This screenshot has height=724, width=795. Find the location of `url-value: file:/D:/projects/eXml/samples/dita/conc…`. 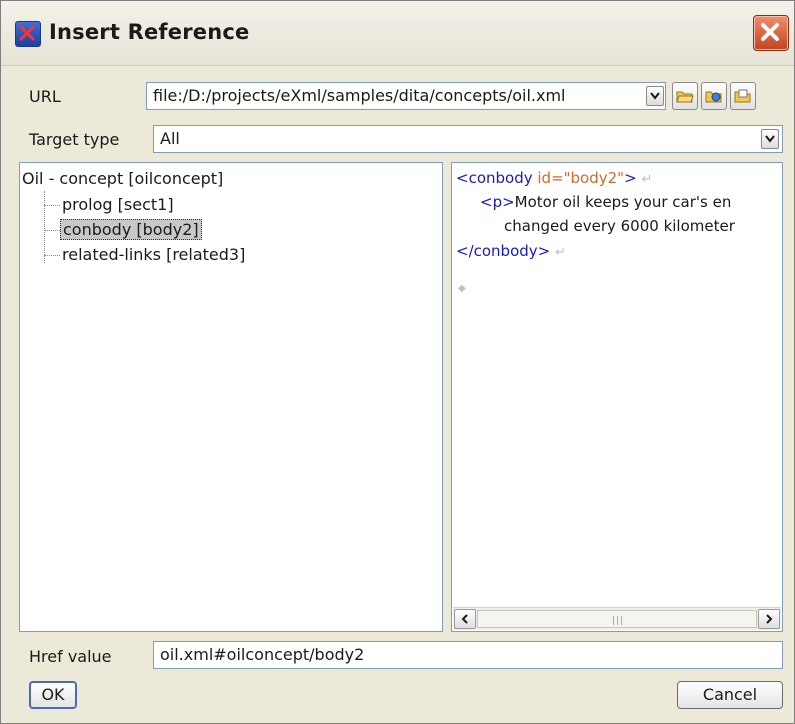

url-value: file:/D:/projects/eXml/samples/dita/conc… is located at coordinates (359, 95).